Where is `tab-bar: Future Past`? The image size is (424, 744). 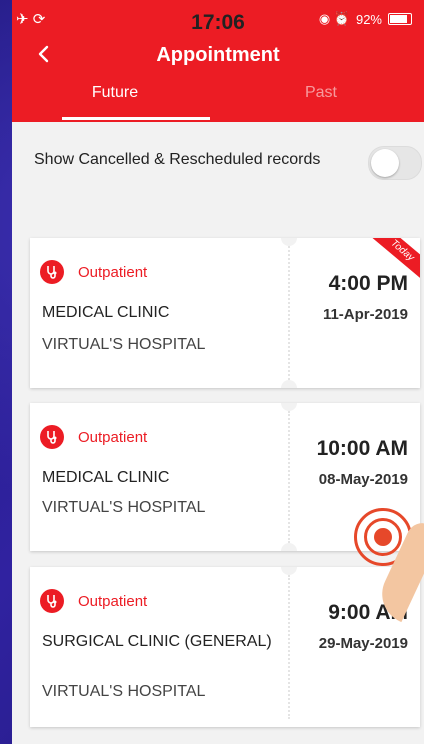 tab-bar: Future Past is located at coordinates (218, 103).